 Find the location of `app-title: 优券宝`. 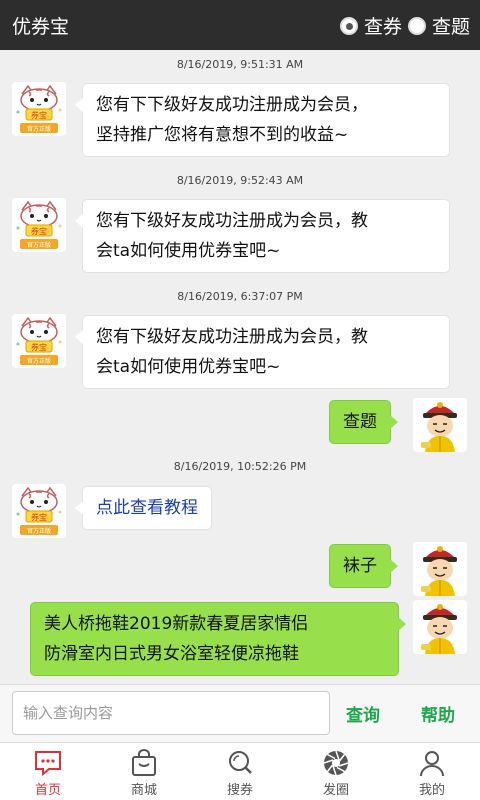

app-title: 优券宝 is located at coordinates (41, 27).